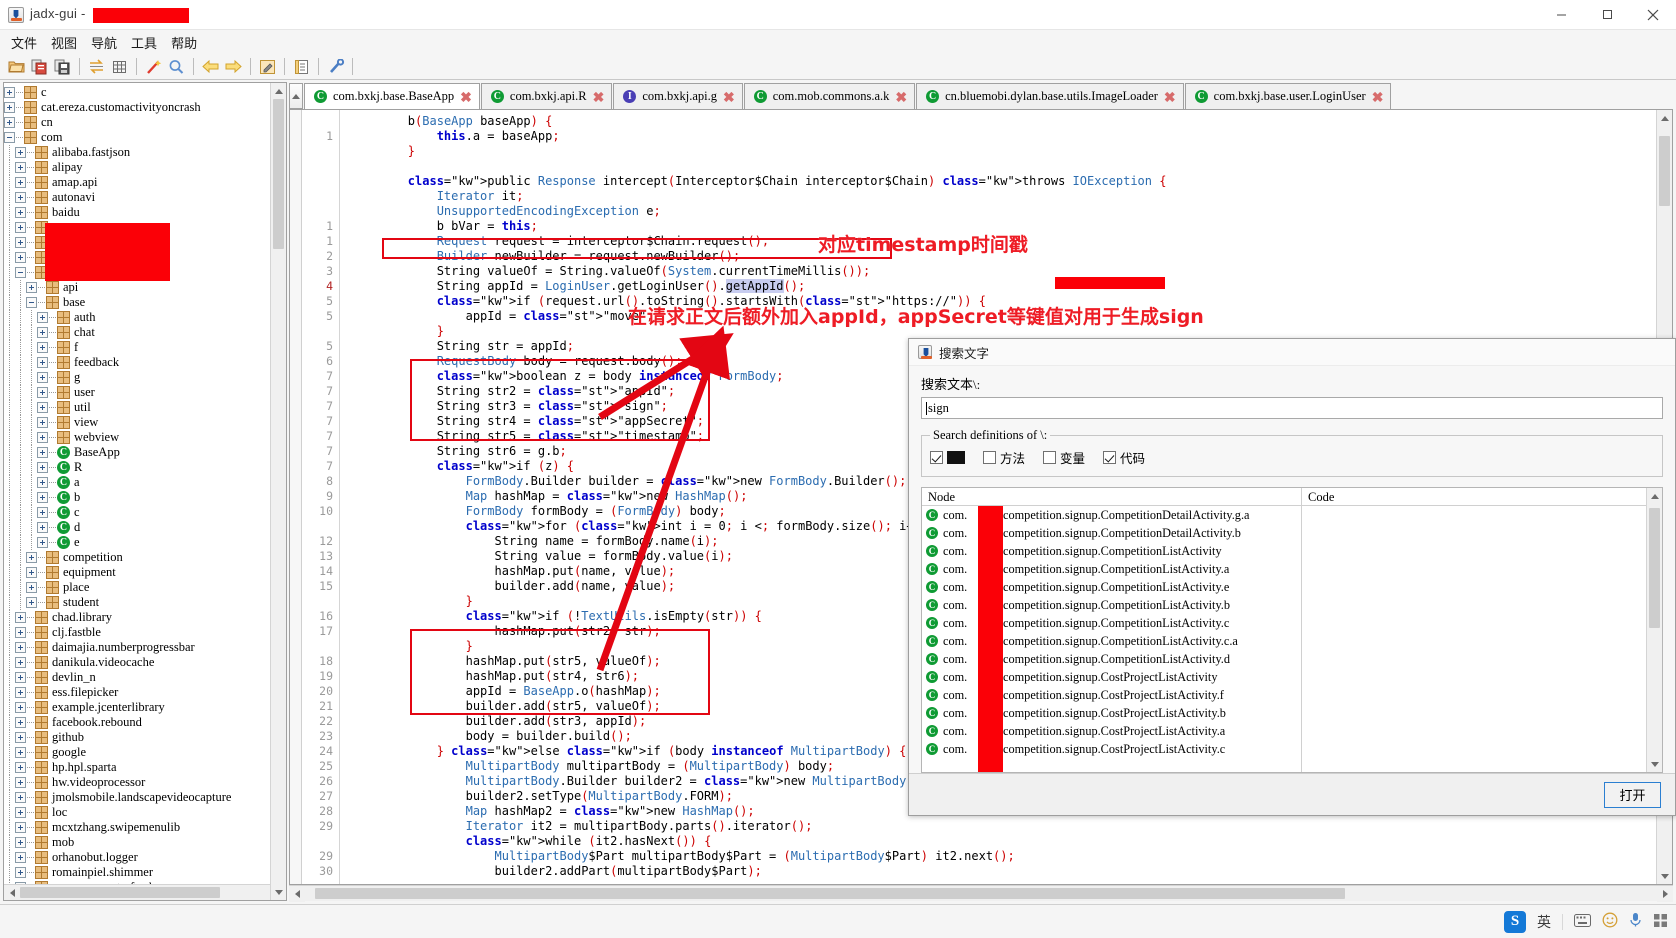 The width and height of the screenshot is (1676, 938). I want to click on tree-node: alipay, so click(145, 167).